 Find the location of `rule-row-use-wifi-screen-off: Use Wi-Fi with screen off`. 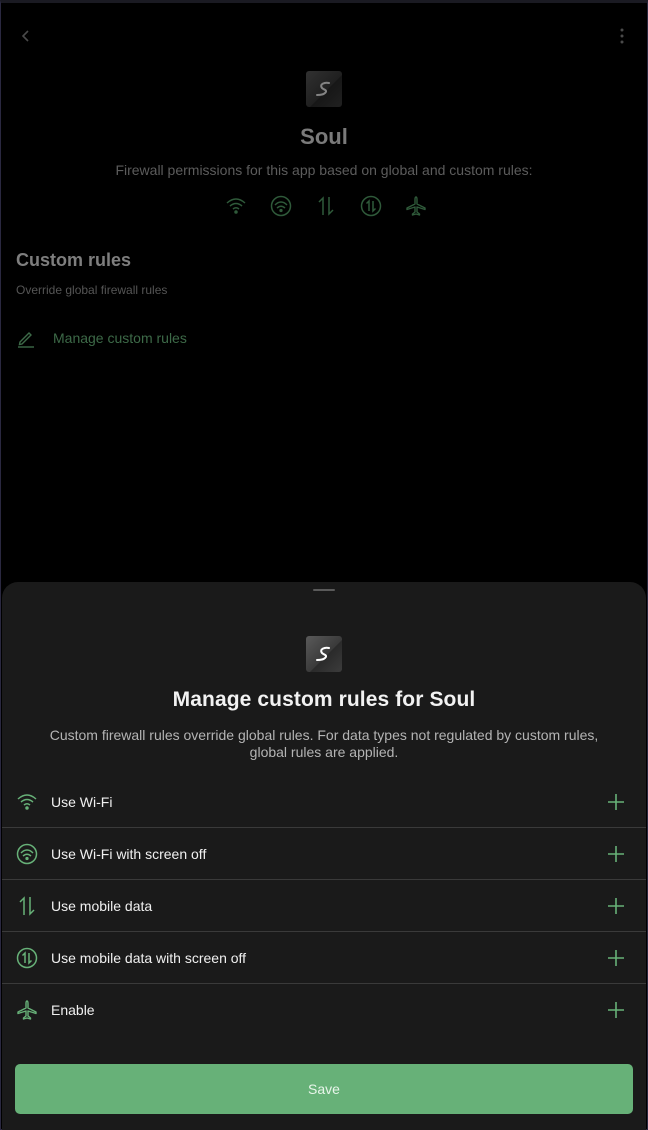

rule-row-use-wifi-screen-off: Use Wi-Fi with screen off is located at coordinates (324, 854).